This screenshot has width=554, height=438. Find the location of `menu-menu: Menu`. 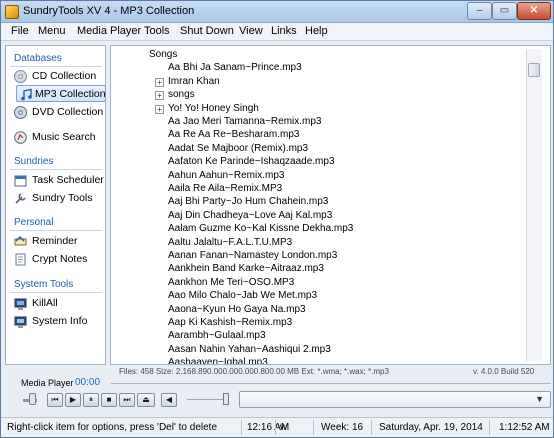

menu-menu: Menu is located at coordinates (52, 31).